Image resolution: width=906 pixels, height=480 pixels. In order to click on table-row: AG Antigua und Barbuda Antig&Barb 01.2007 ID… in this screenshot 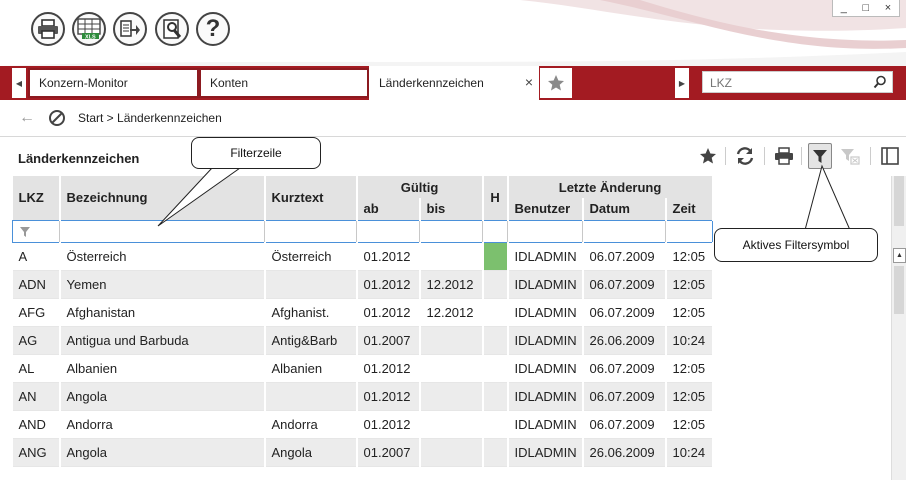, I will do `click(363, 340)`.